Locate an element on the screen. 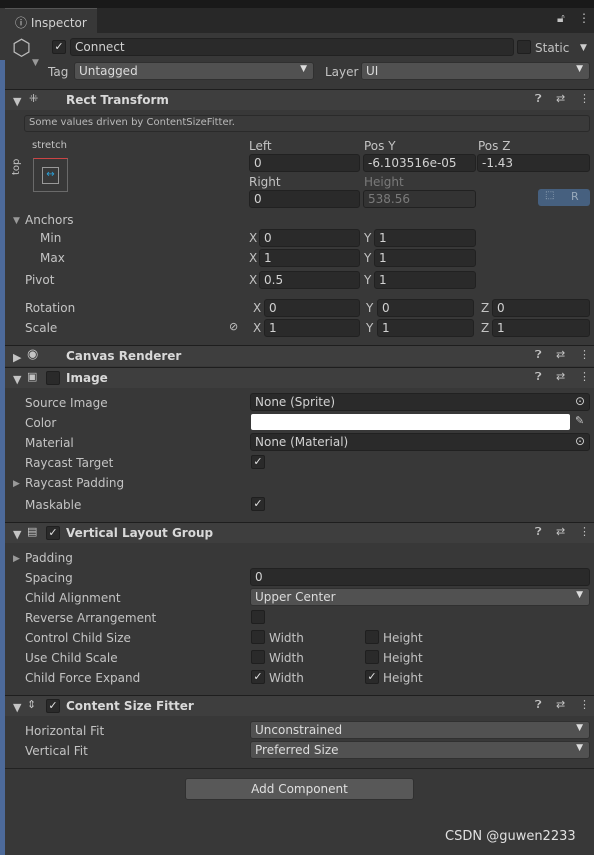 This screenshot has height=855, width=594. rotation-z-field: 0 is located at coordinates (541, 308).